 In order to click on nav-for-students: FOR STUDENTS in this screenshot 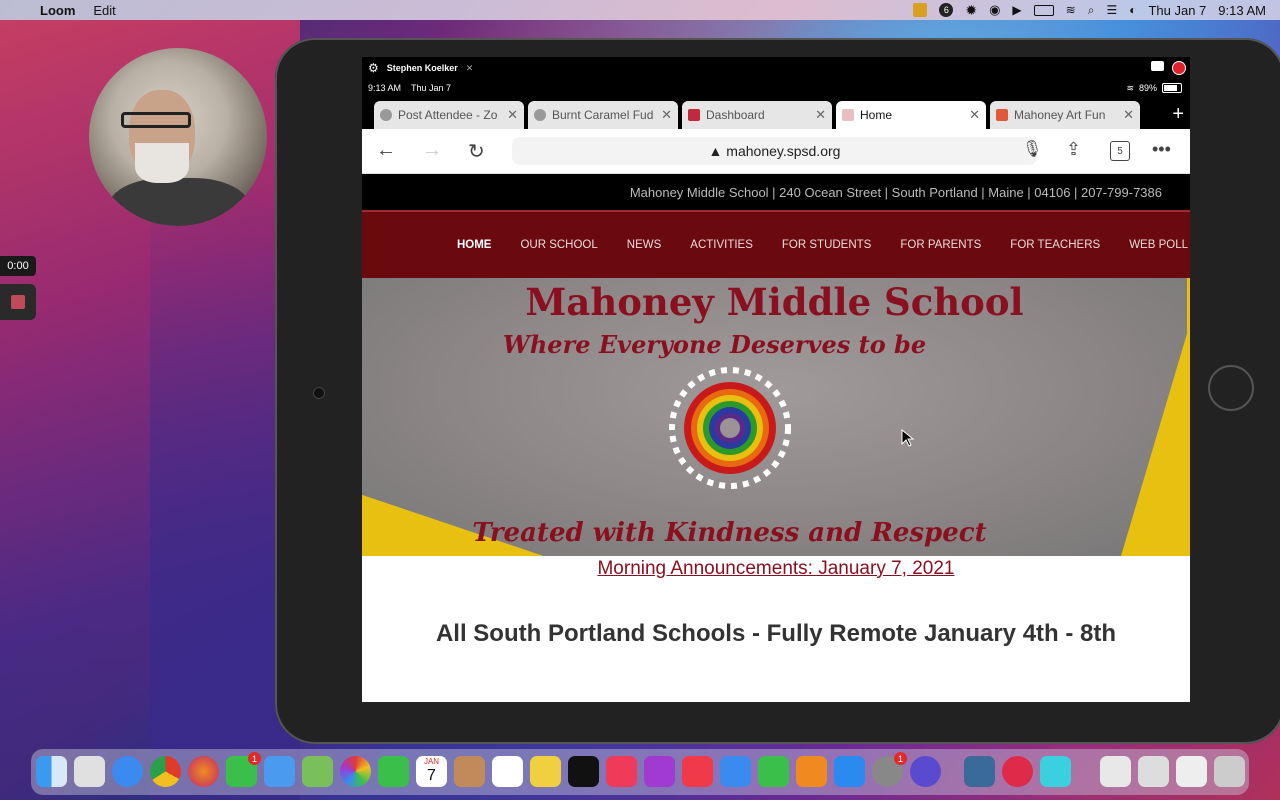, I will do `click(826, 245)`.